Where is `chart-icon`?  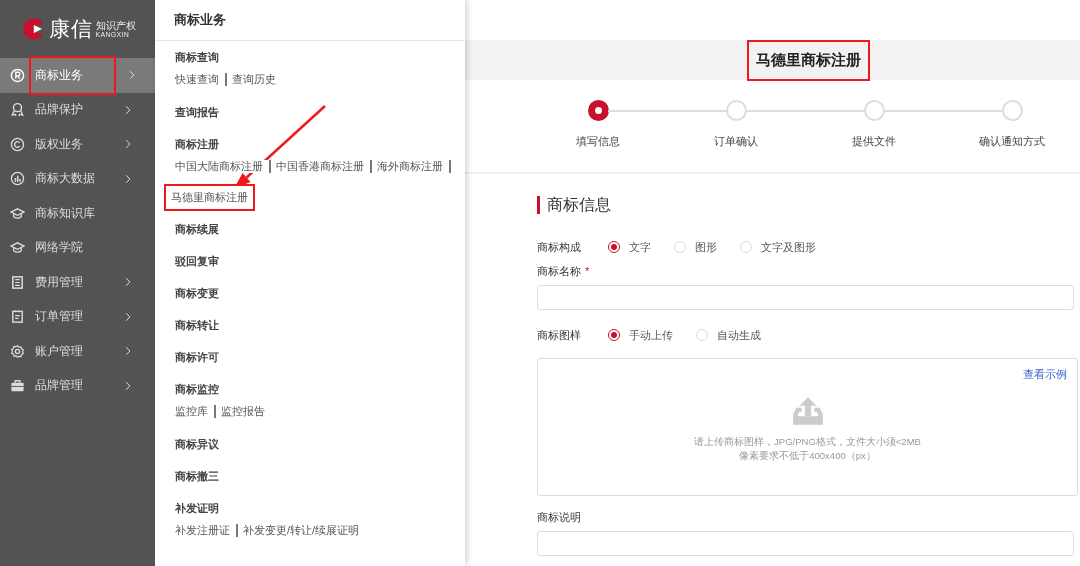 chart-icon is located at coordinates (17, 179).